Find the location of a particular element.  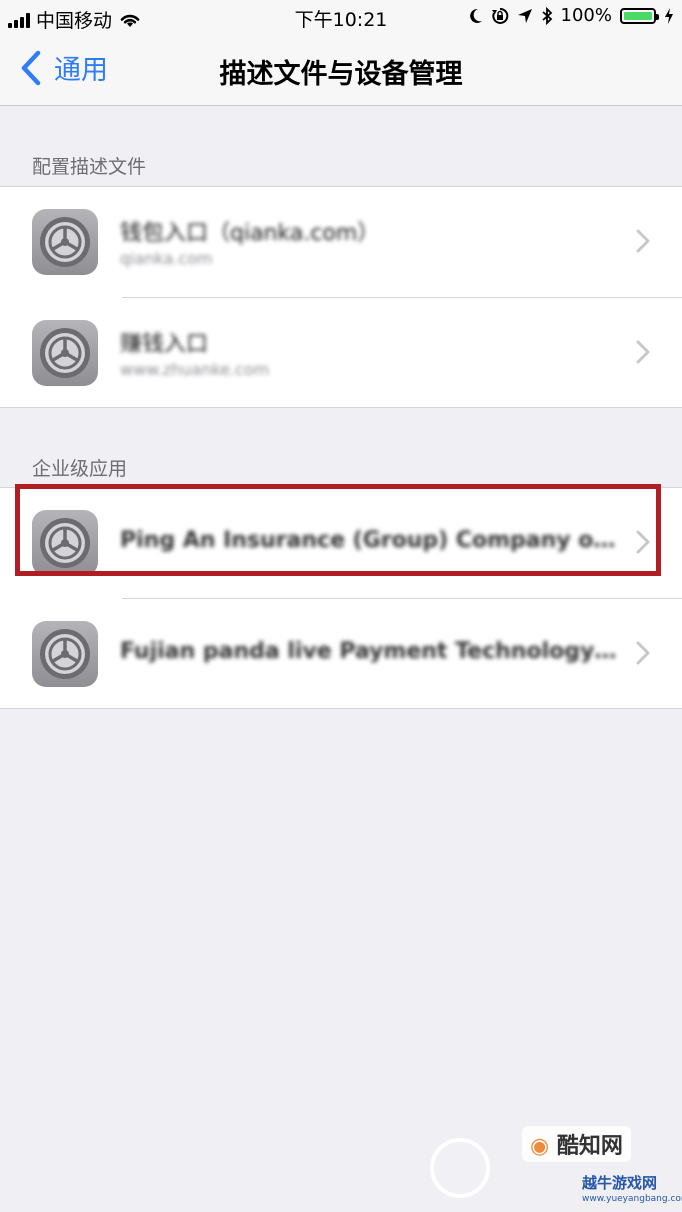

navigation-bar: 通用 描述文件与设备管理 is located at coordinates (341, 71).